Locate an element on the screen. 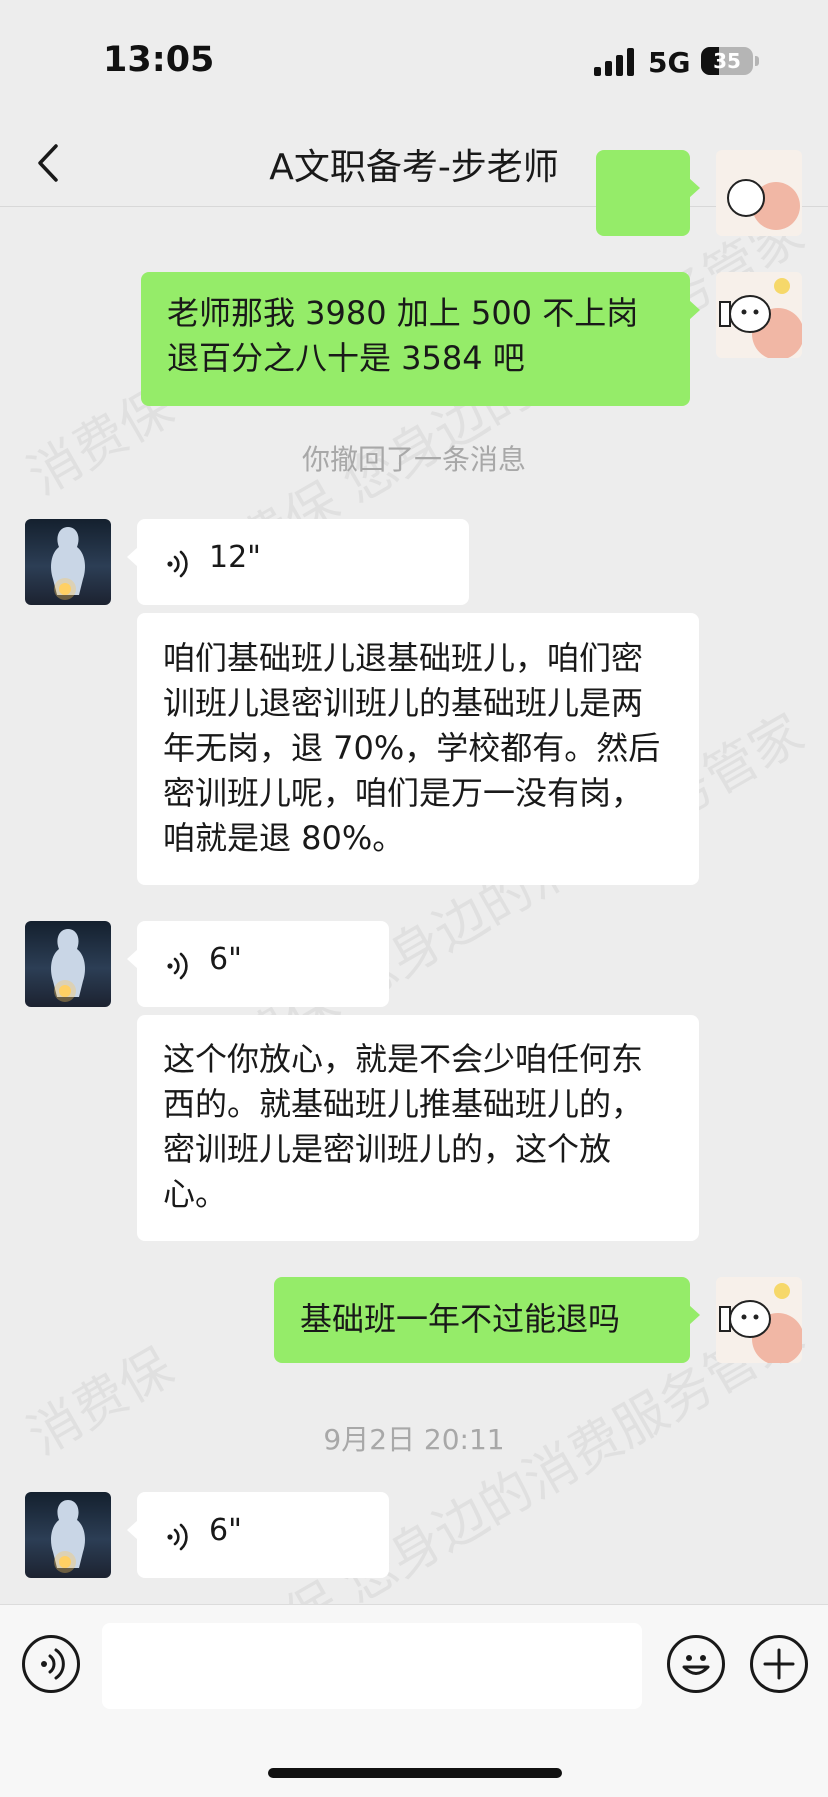  battery-level: 35 is located at coordinates (727, 61).